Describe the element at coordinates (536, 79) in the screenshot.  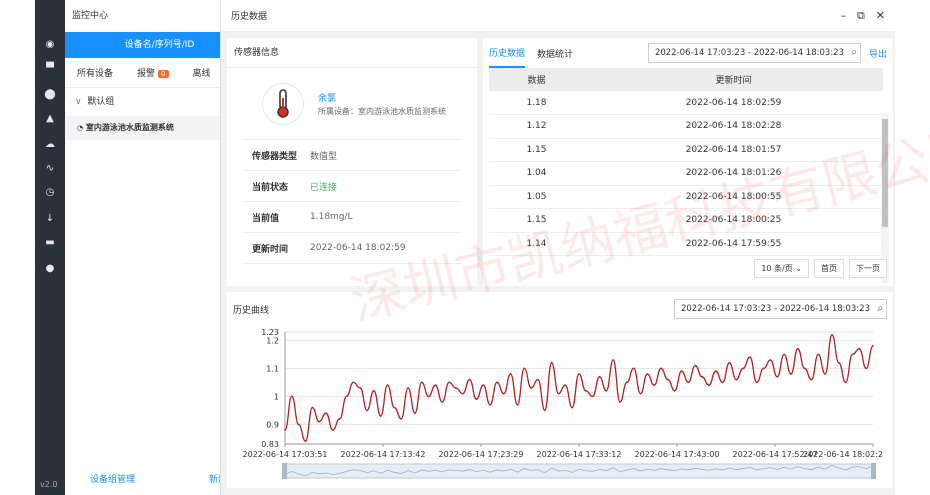
I see `col-header-value: 数据` at that location.